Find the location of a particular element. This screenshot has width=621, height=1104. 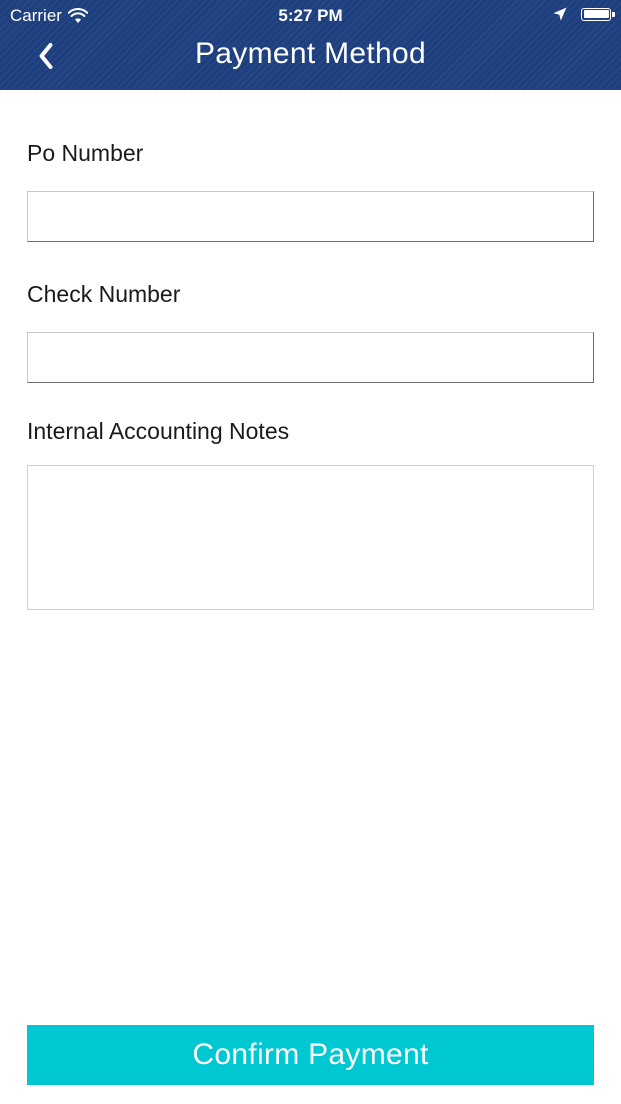

battery-icon is located at coordinates (598, 14).